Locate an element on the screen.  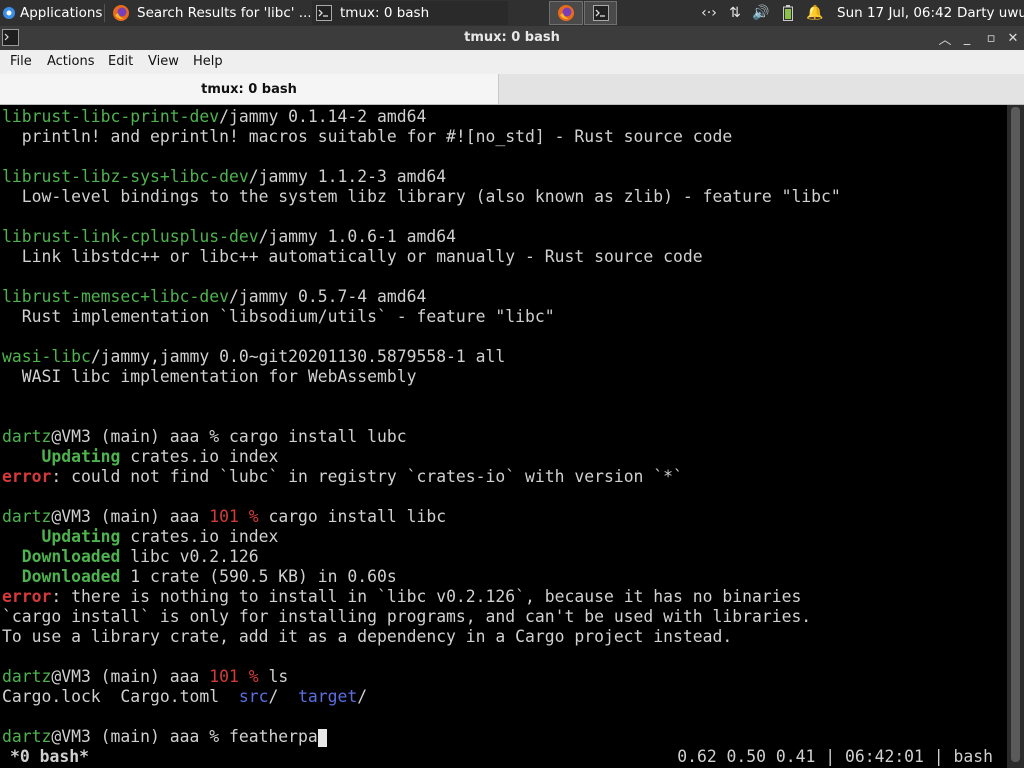
terminal-line: Downloaded 1 crate (590.5 KB) in 0.60s is located at coordinates (504, 577).